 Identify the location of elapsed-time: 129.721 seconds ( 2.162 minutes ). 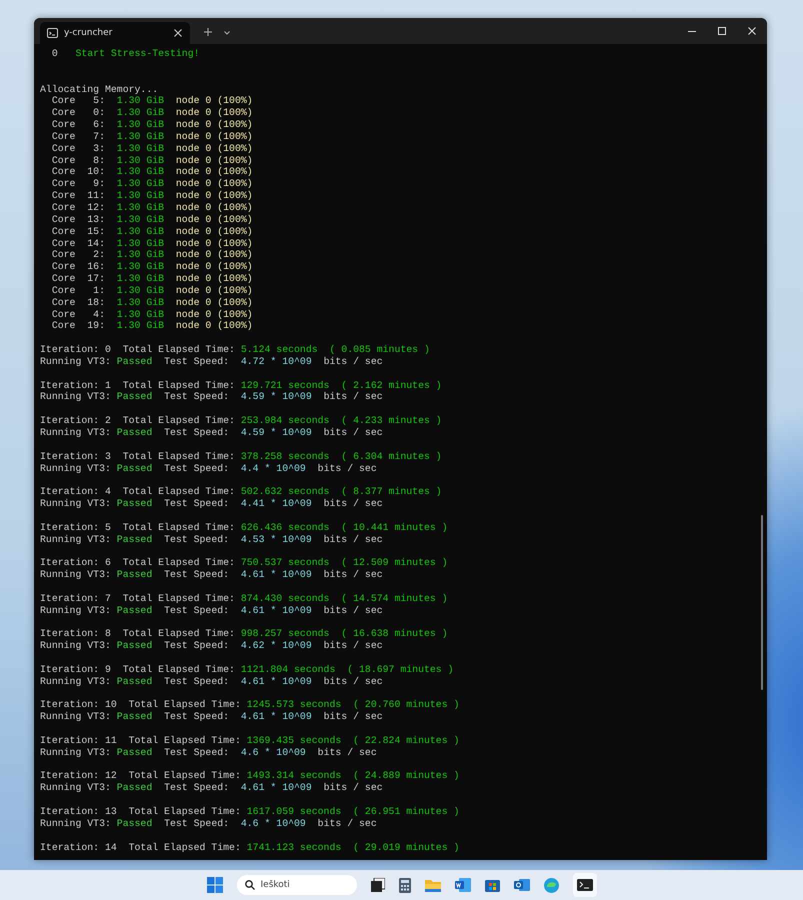
(341, 385).